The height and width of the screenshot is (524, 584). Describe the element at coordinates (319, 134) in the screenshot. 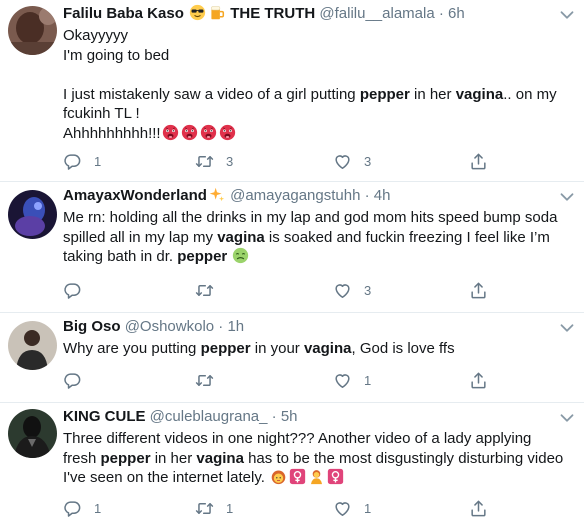

I see `text-line: Ahhhhhhhhh!!!` at that location.